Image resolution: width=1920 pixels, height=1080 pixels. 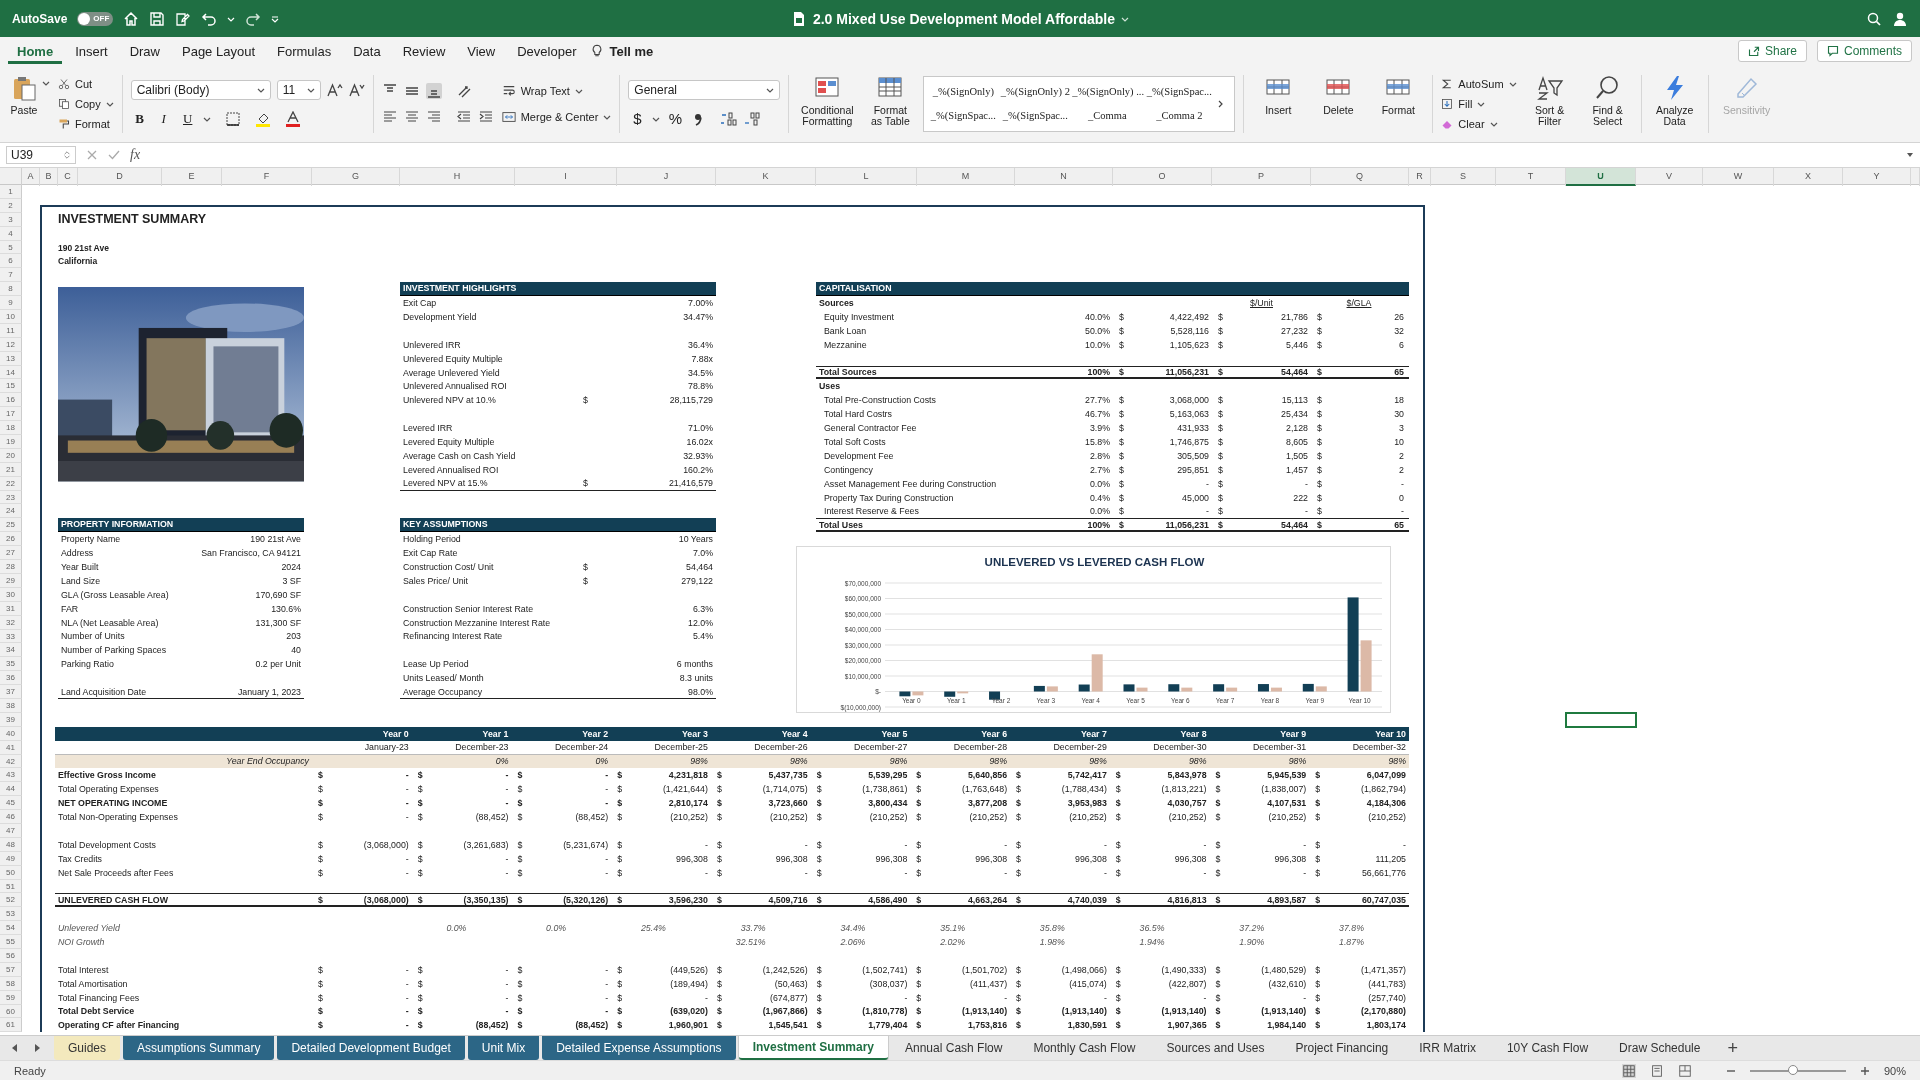 I want to click on sheet-tab: Draw Schedule, so click(x=1660, y=1048).